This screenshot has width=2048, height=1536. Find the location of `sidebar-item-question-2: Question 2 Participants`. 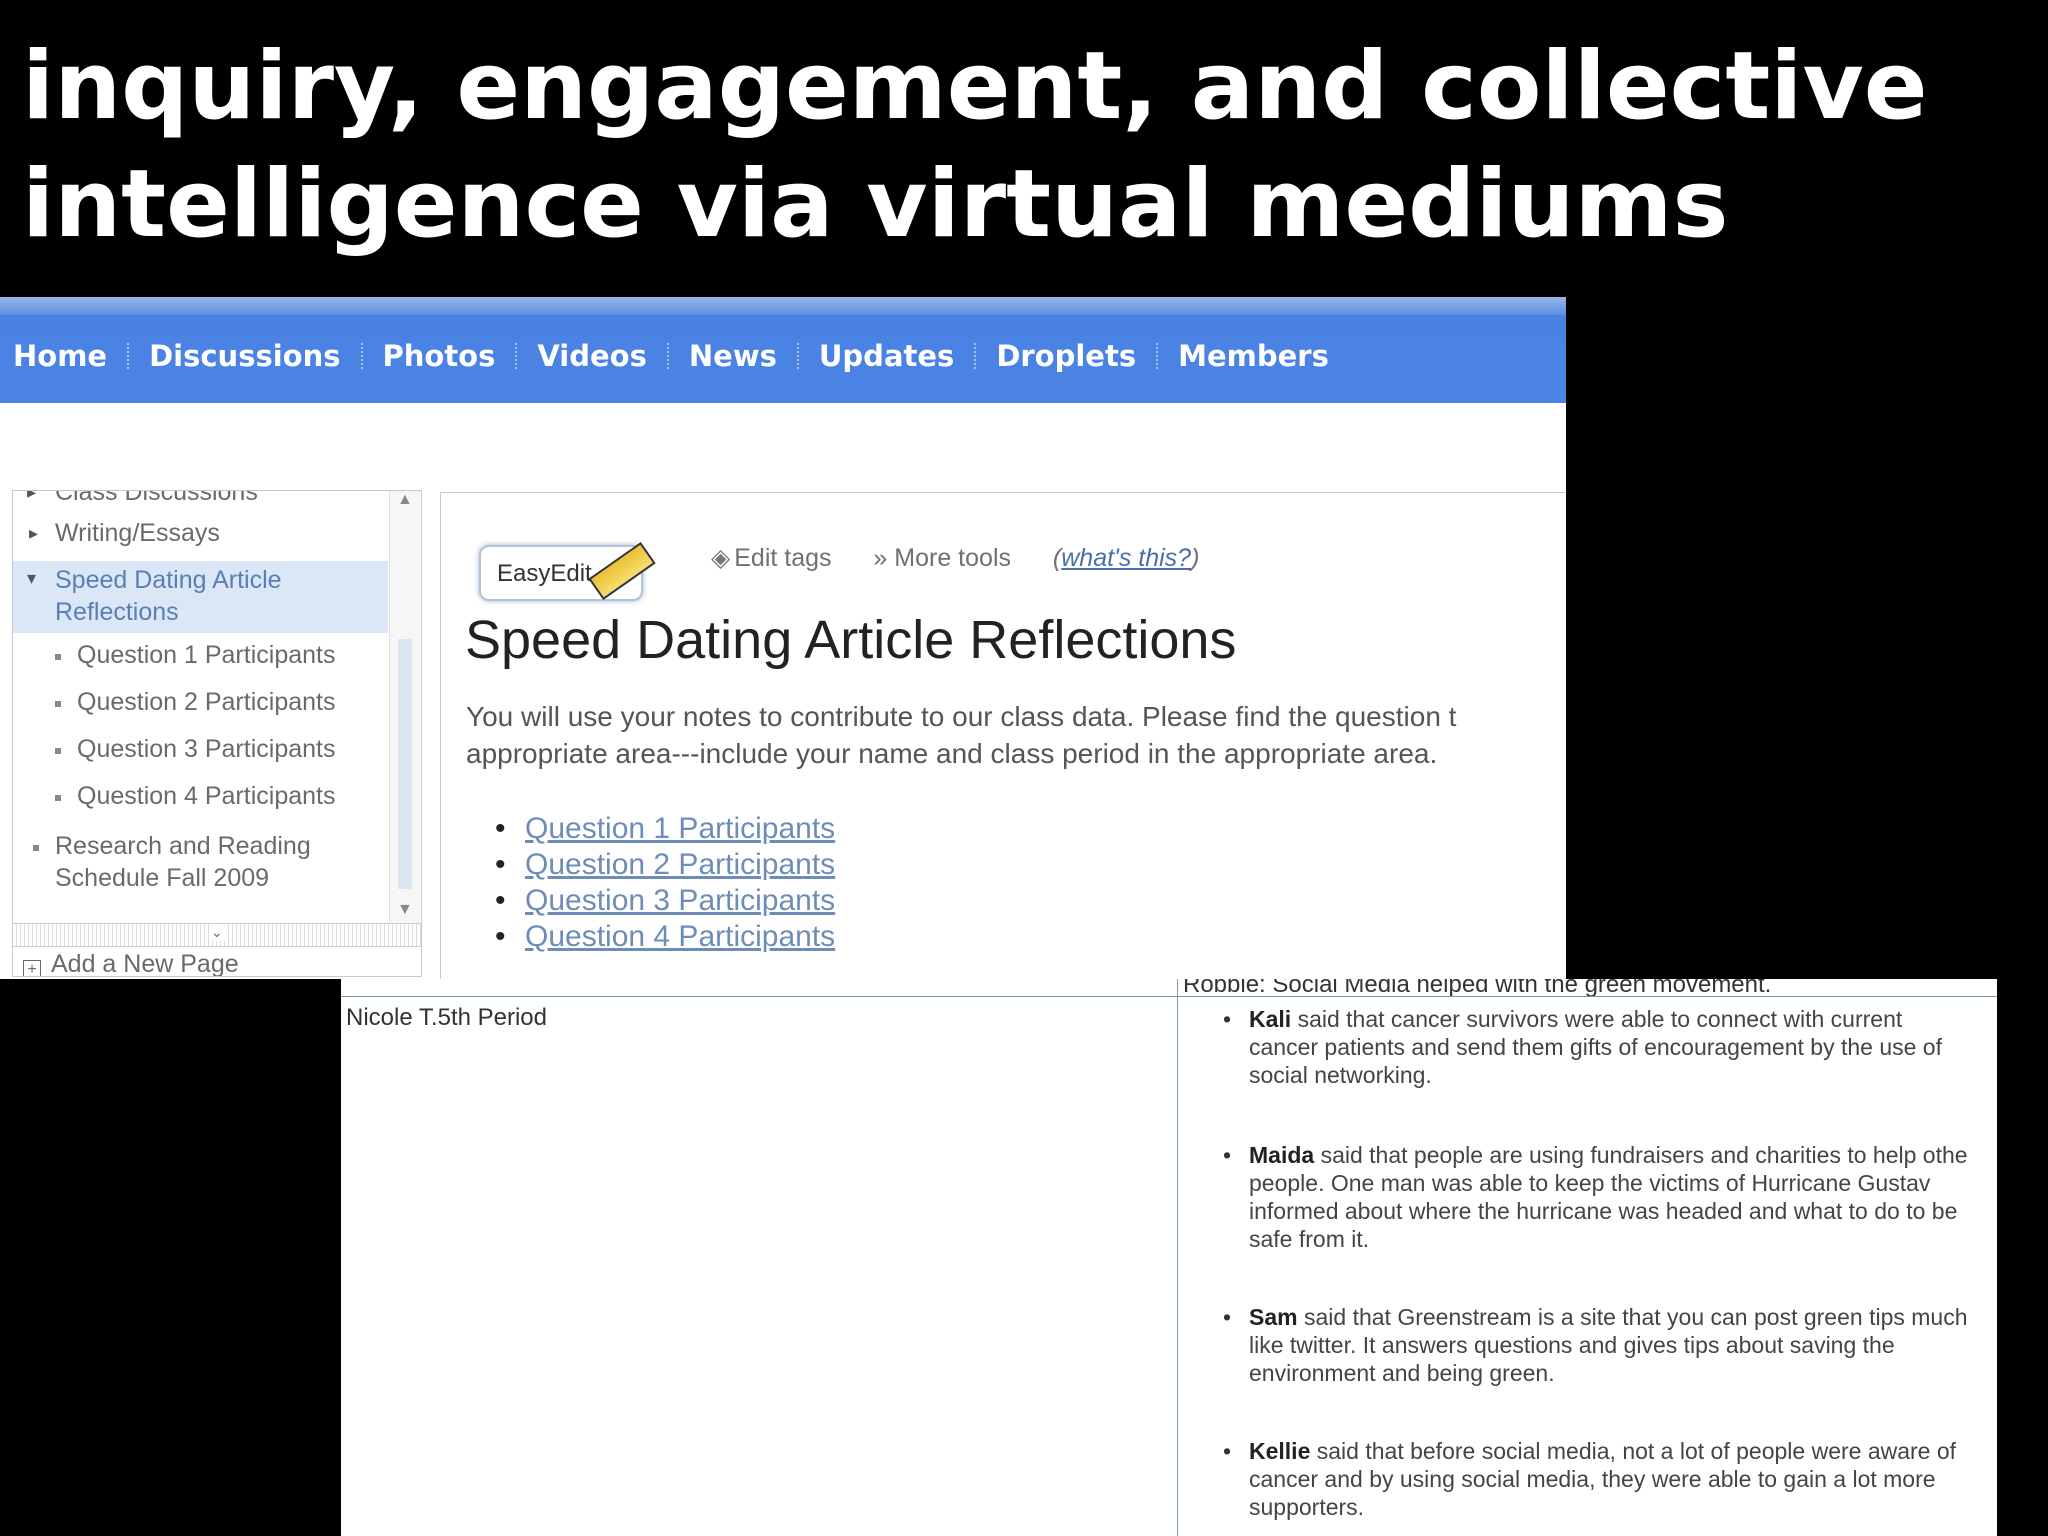

sidebar-item-question-2: Question 2 Participants is located at coordinates (200, 704).